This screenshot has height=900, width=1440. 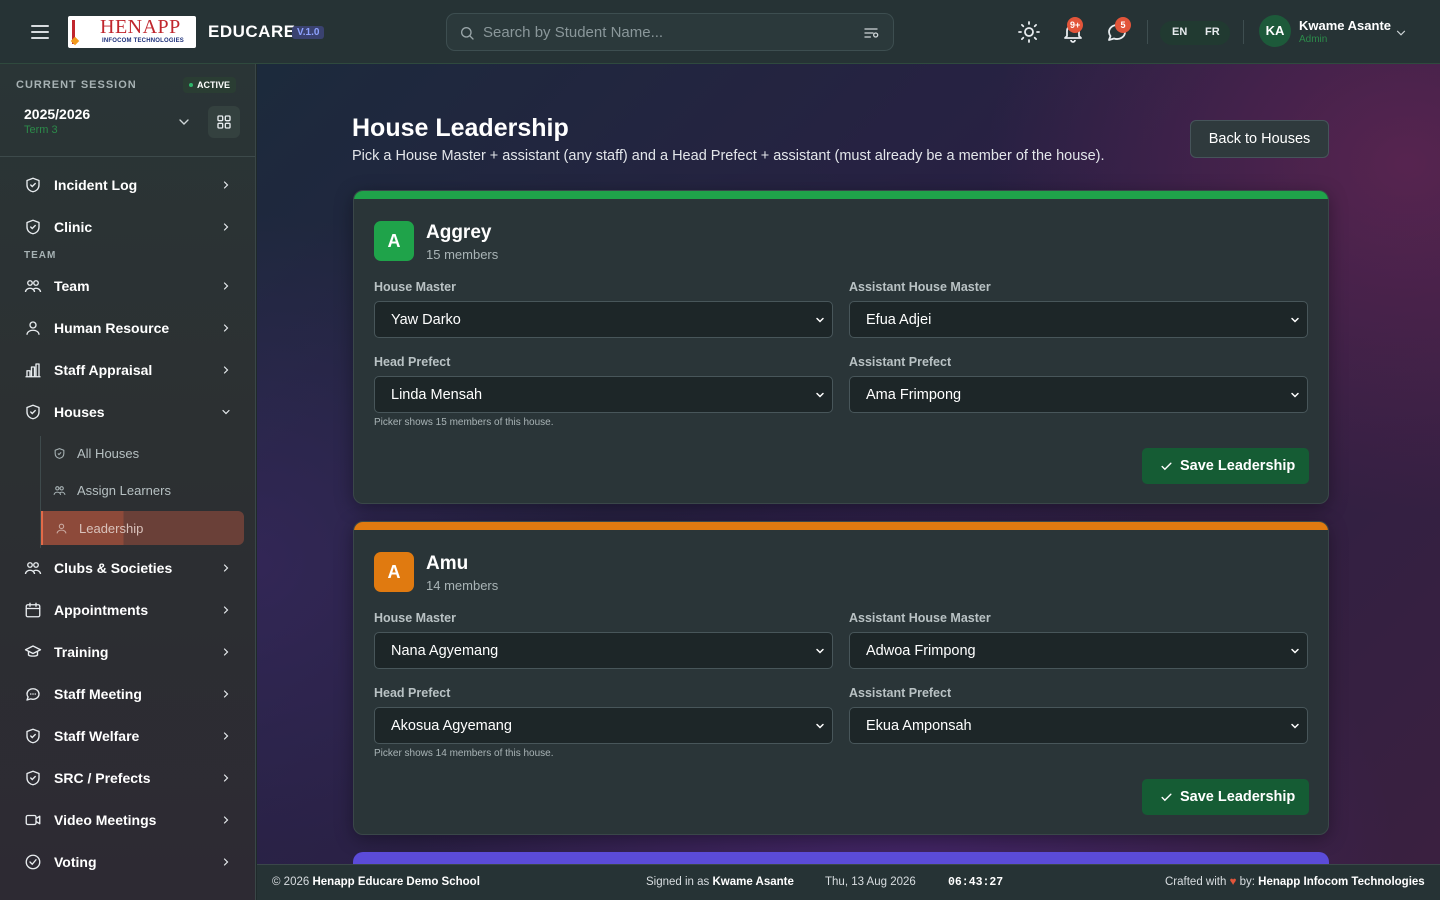 I want to click on sidebar-item-houses: Houses, so click(x=128, y=412).